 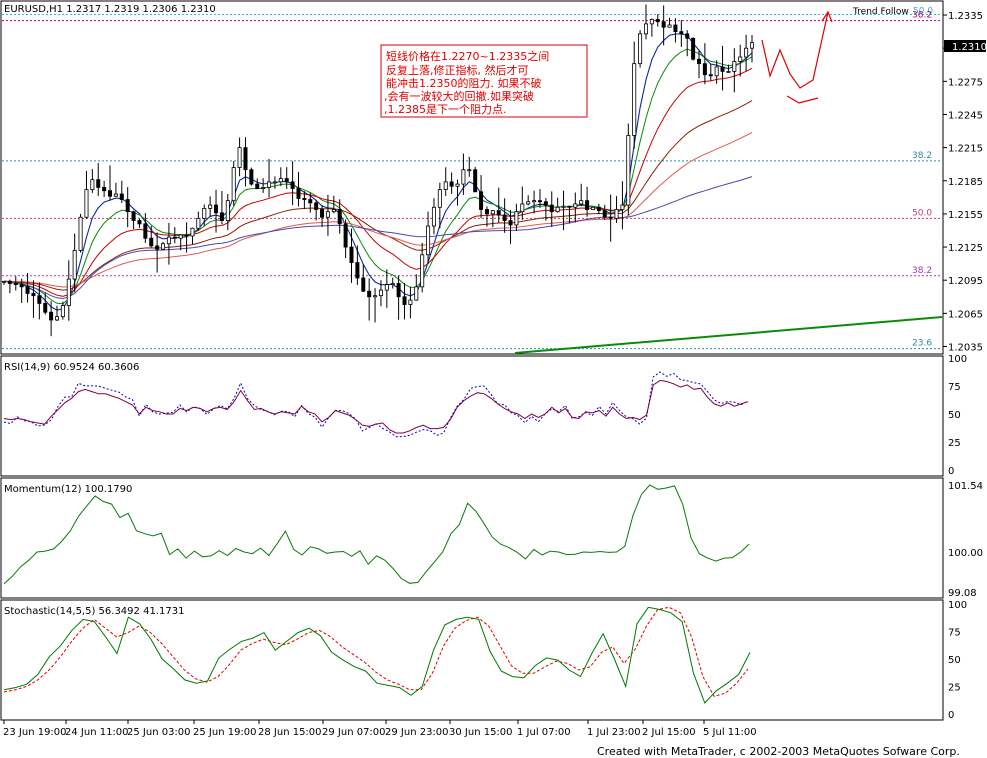 What do you see at coordinates (417, 732) in the screenshot?
I see `time-axis-label: 29 Jun 23:00` at bounding box center [417, 732].